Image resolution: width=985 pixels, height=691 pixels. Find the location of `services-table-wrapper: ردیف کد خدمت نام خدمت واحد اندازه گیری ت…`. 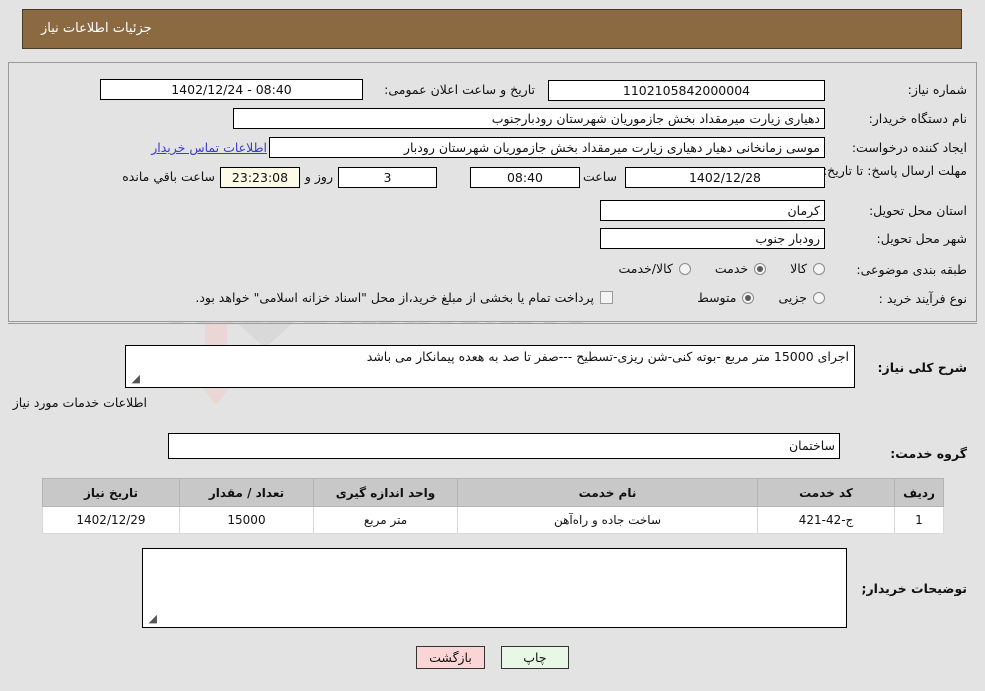

services-table-wrapper: ردیف کد خدمت نام خدمت واحد اندازه گیری ت… is located at coordinates (493, 506).